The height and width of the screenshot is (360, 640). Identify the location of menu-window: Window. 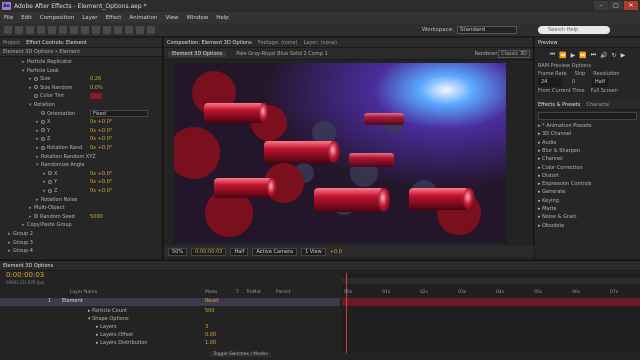
(198, 18).